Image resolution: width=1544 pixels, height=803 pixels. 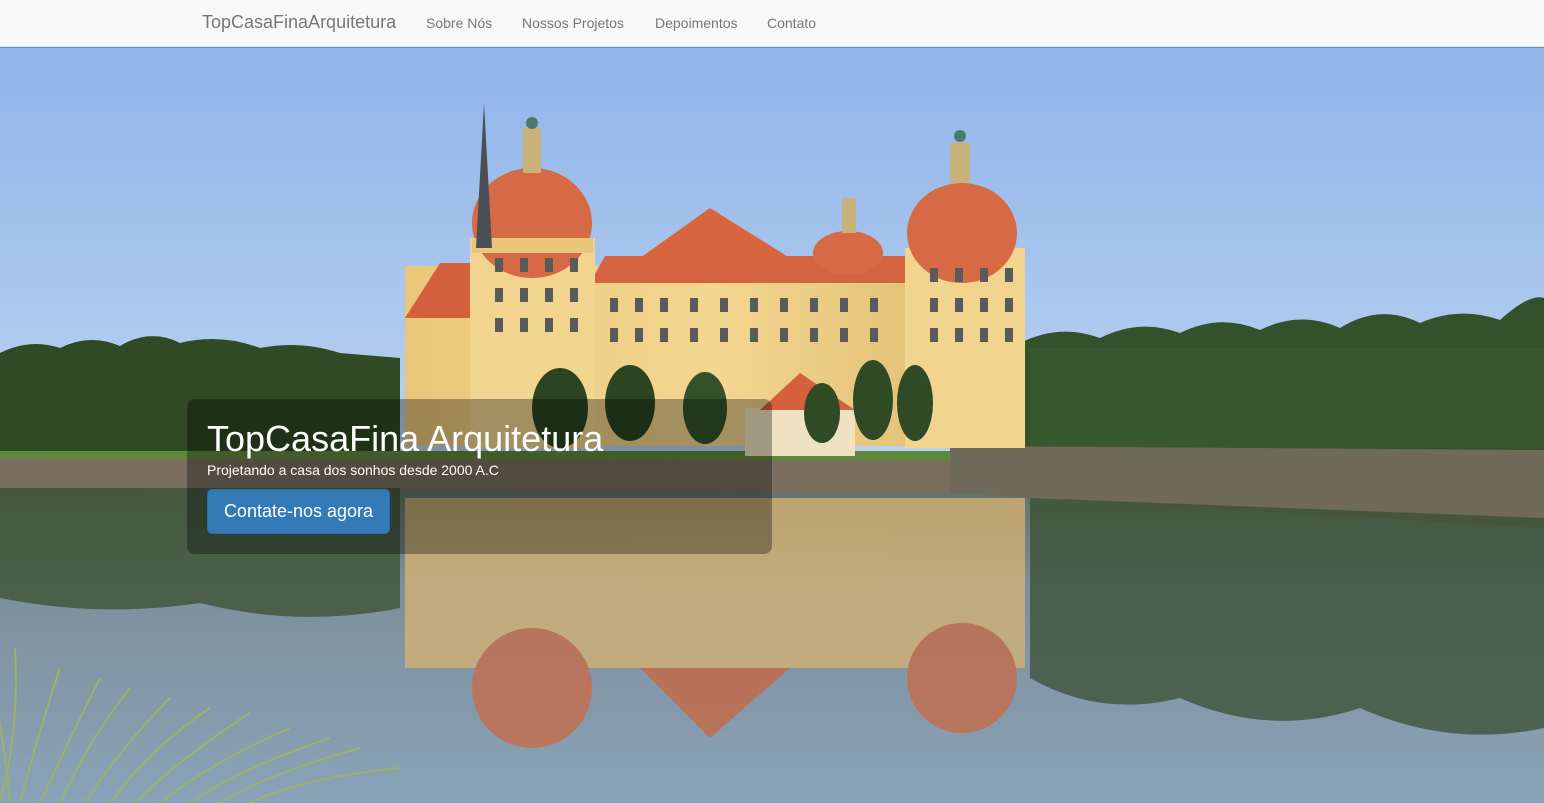 I want to click on nav-link-depoimentos: Depoimentos, so click(x=696, y=23).